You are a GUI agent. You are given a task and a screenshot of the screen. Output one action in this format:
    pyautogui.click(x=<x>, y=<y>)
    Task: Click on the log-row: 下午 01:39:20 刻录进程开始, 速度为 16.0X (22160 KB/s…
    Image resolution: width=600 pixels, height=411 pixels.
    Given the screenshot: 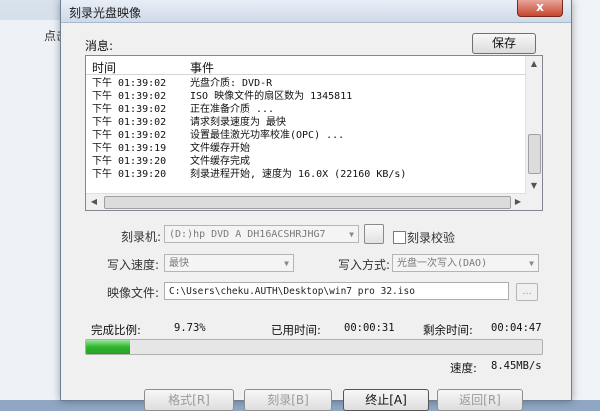 What is the action you would take?
    pyautogui.click(x=306, y=174)
    